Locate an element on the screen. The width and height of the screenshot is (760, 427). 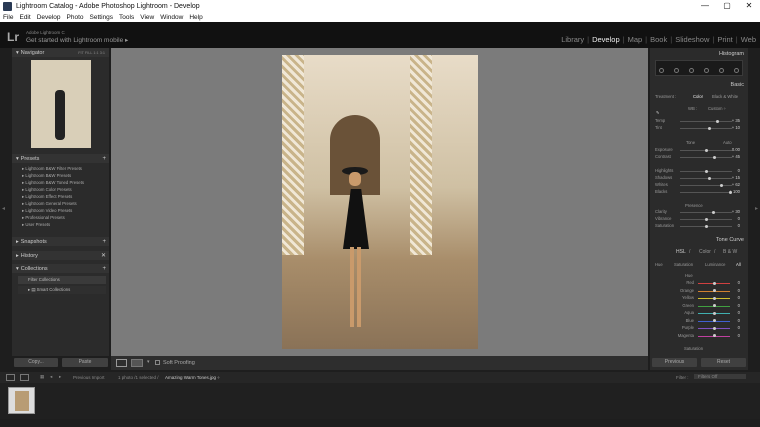
collection-item: ▸ ▤ Smart Collections is located at coordinates (62, 290).